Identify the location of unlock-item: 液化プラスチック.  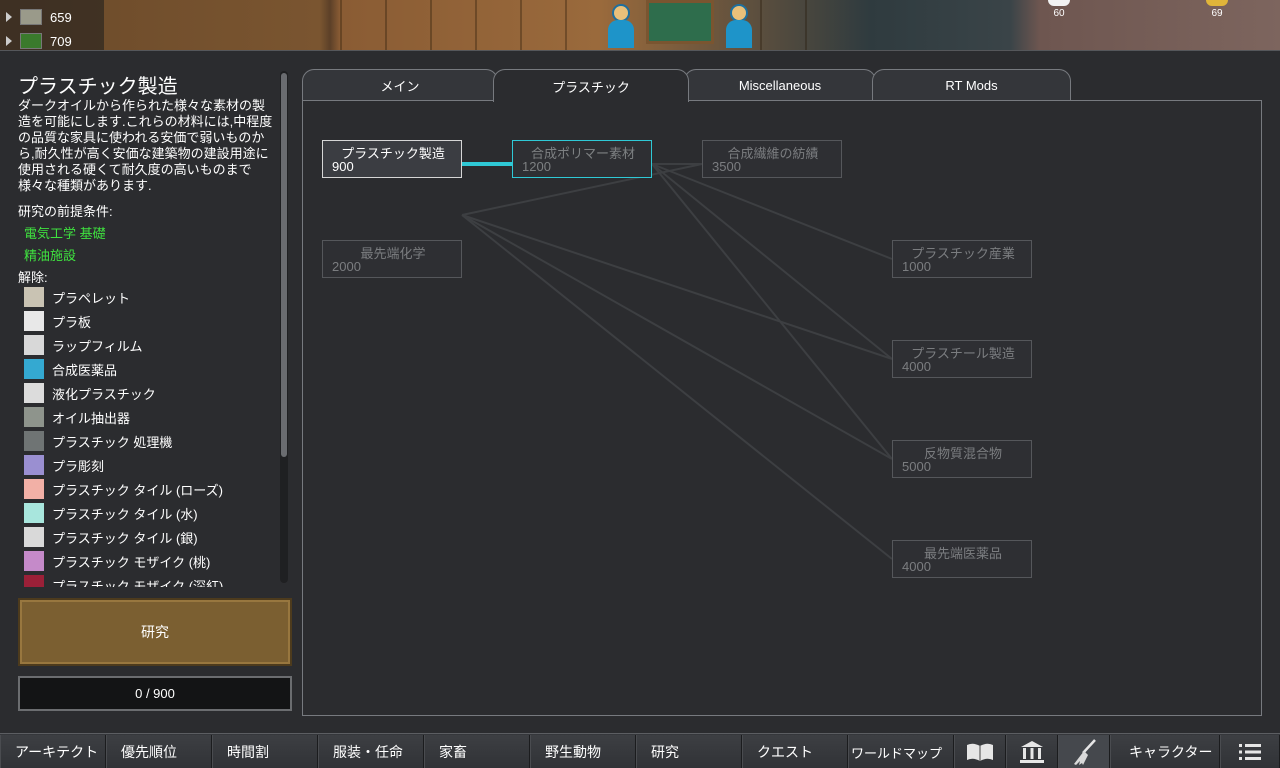
(149, 393).